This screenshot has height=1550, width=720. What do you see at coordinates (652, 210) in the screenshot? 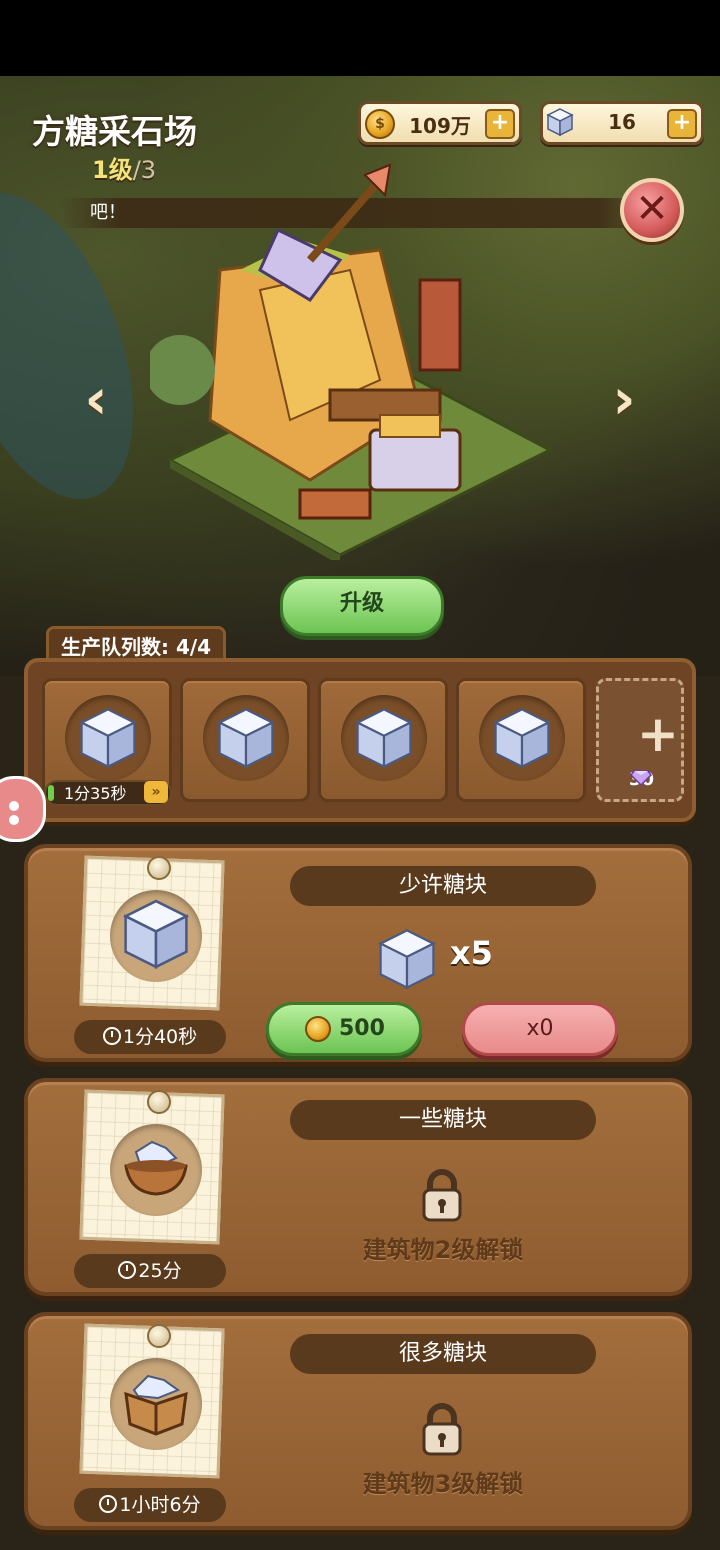
I see `close-button: ✕` at bounding box center [652, 210].